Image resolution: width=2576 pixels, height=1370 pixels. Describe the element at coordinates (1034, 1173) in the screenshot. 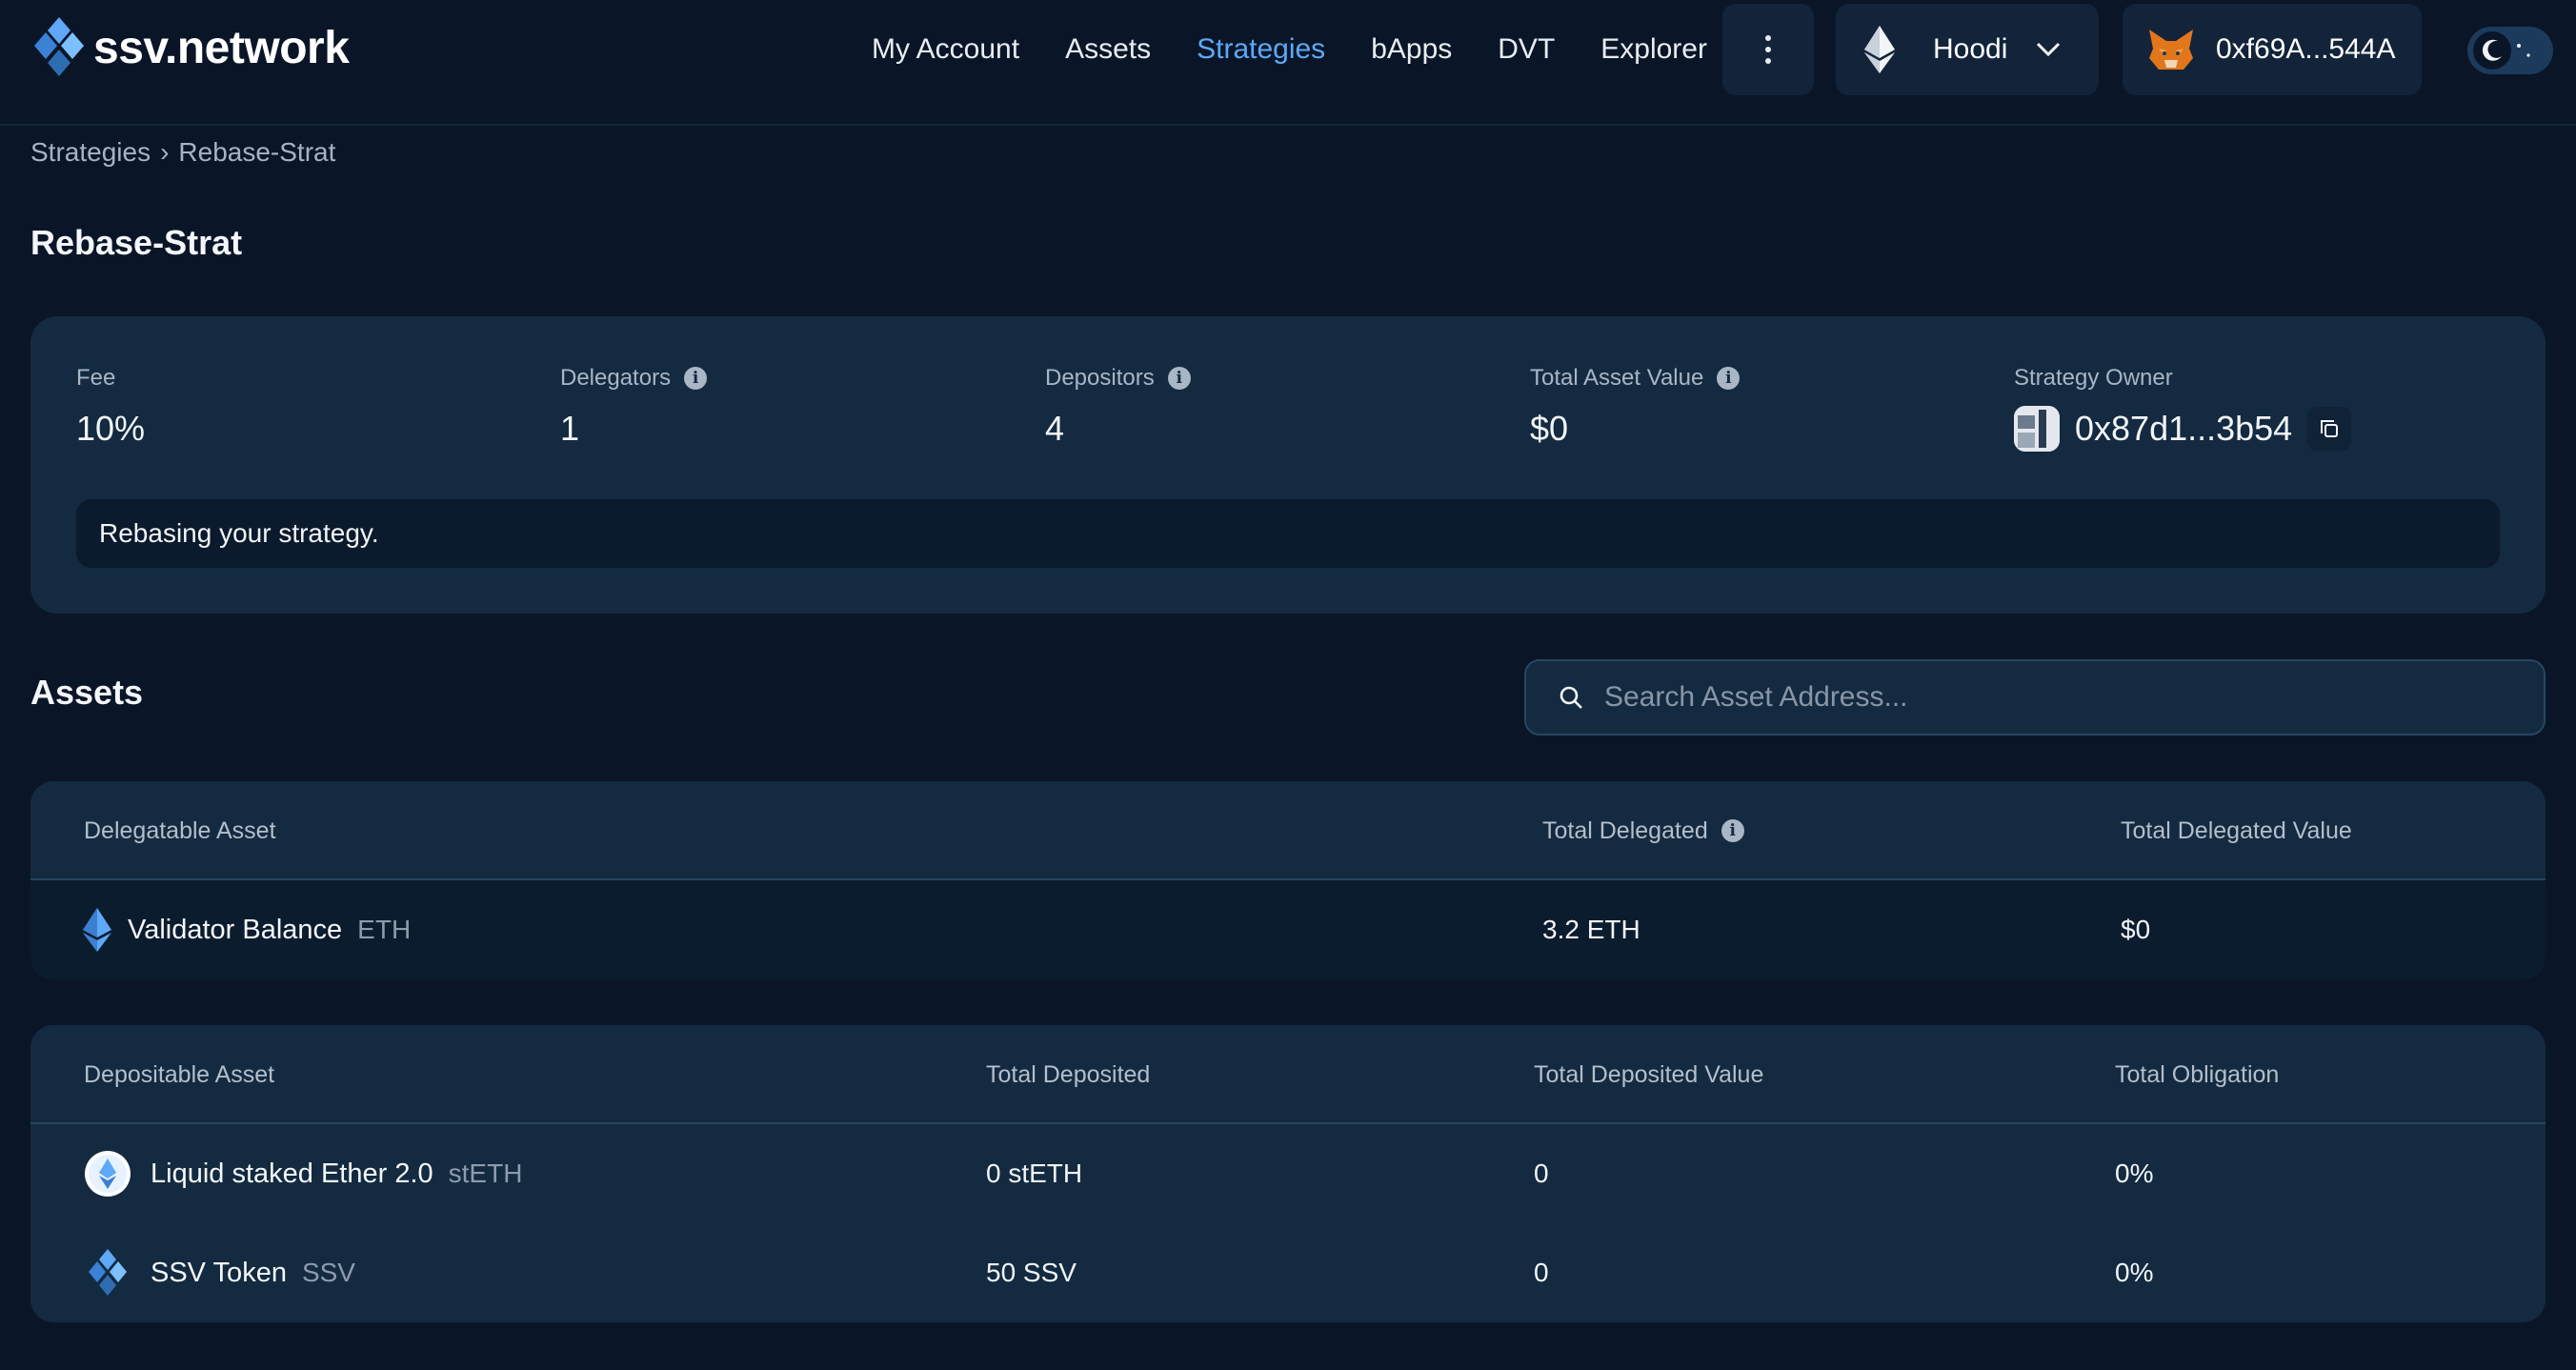

I see `total-deposited-cell: 0 stETH` at that location.